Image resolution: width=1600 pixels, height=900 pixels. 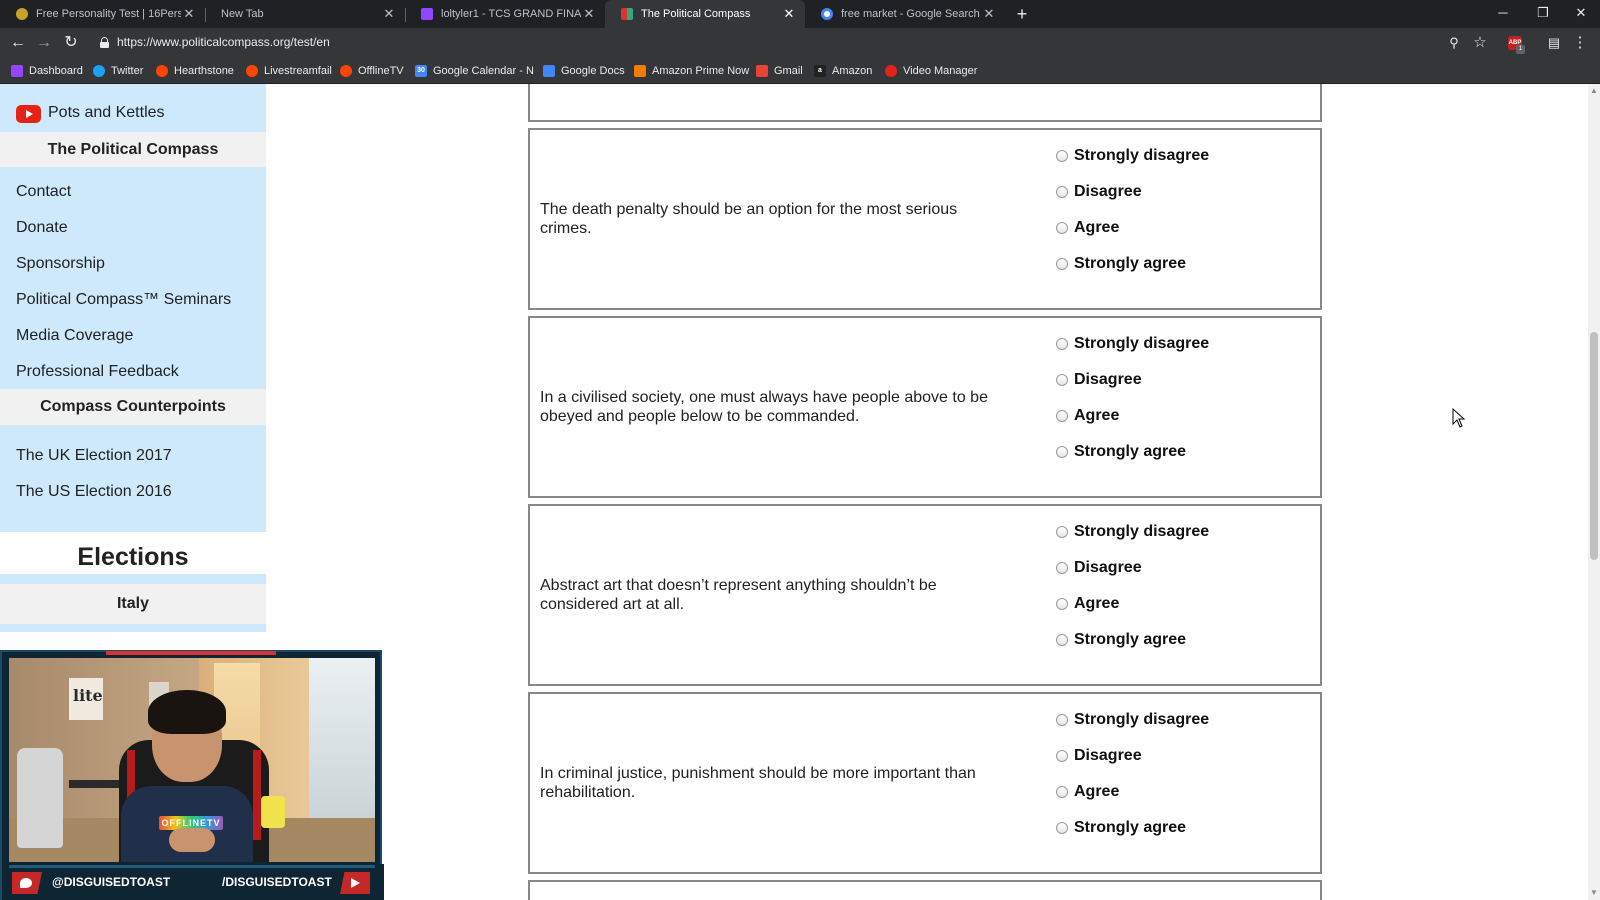 I want to click on bookmark-livestreamfail: Livestreamfail, so click(x=289, y=71).